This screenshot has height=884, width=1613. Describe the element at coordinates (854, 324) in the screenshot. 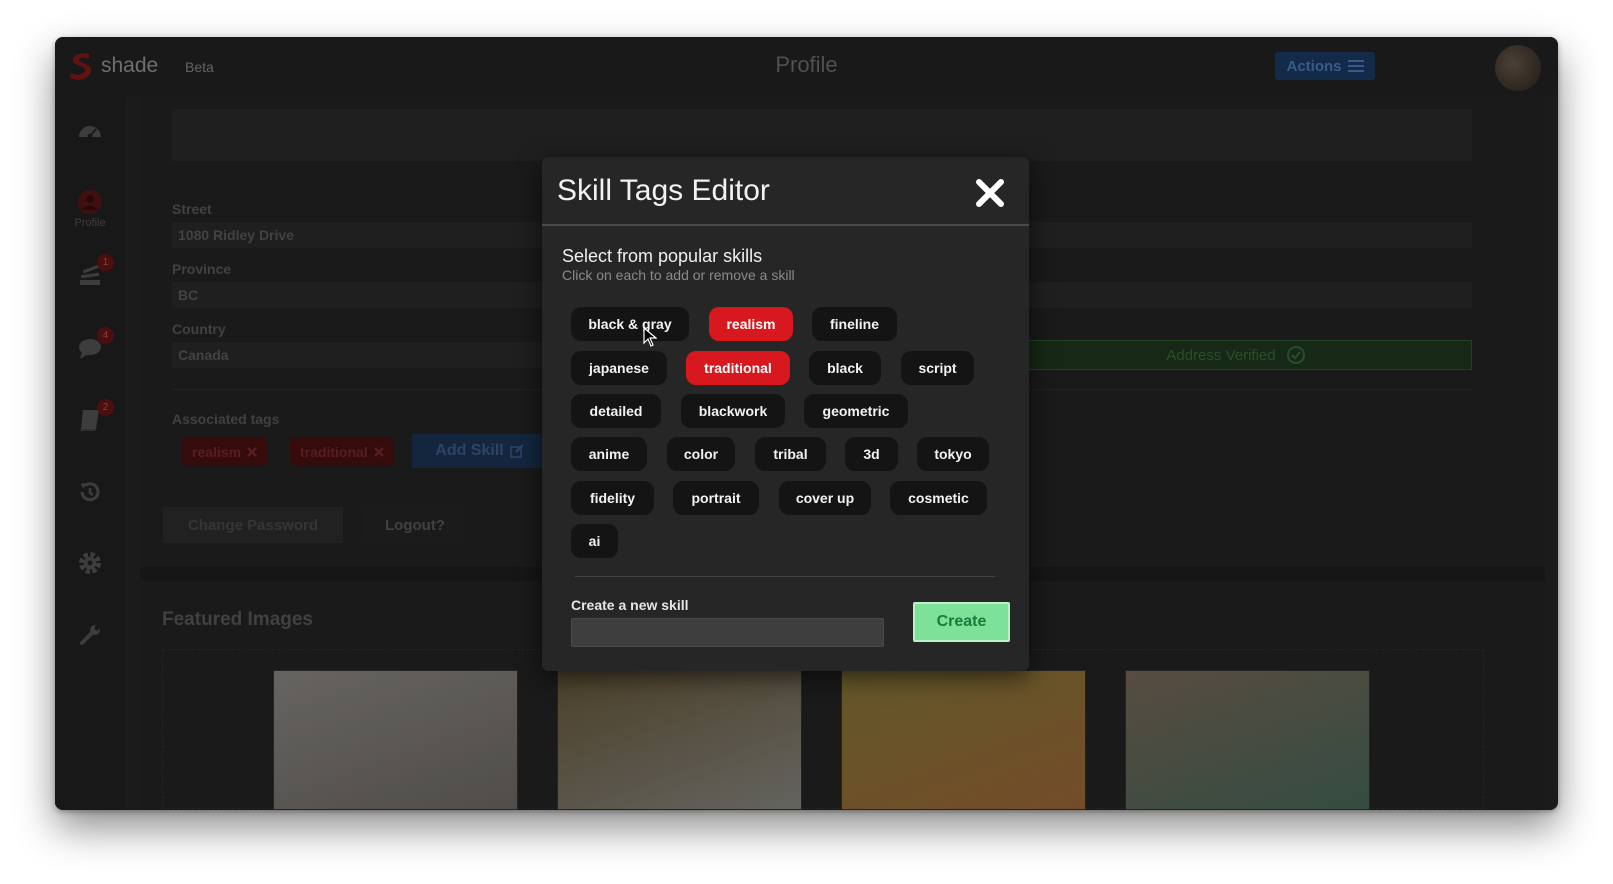

I see `skill-chip-fineline: fineline` at that location.